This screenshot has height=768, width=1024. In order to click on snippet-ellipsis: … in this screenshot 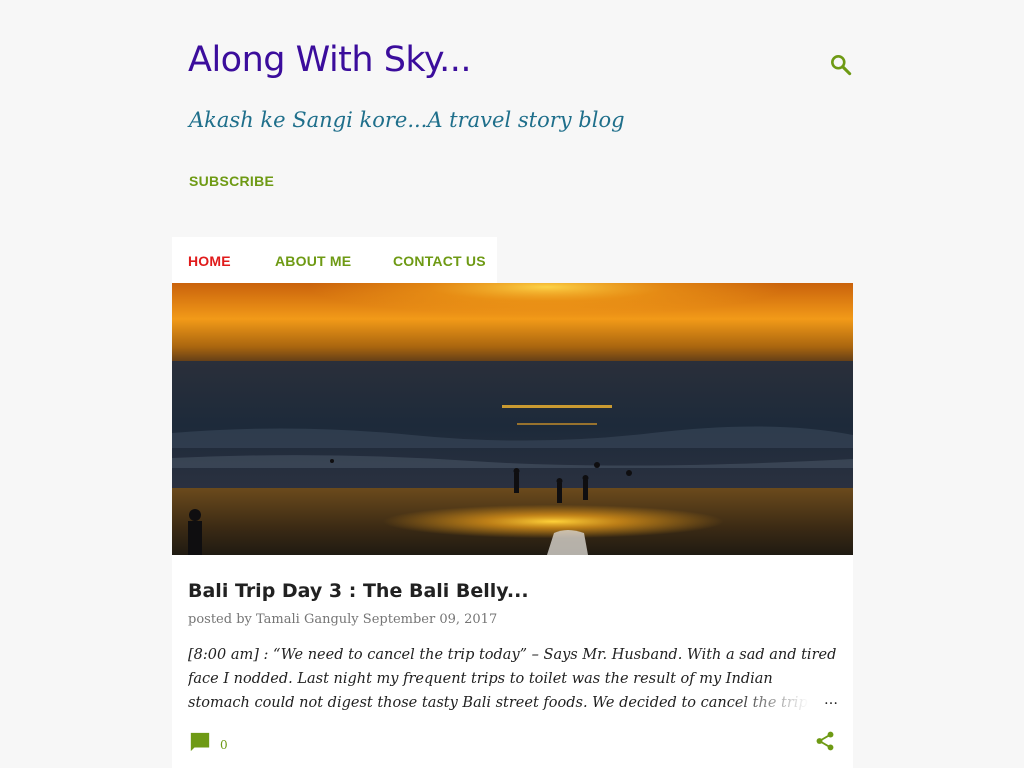, I will do `click(831, 700)`.